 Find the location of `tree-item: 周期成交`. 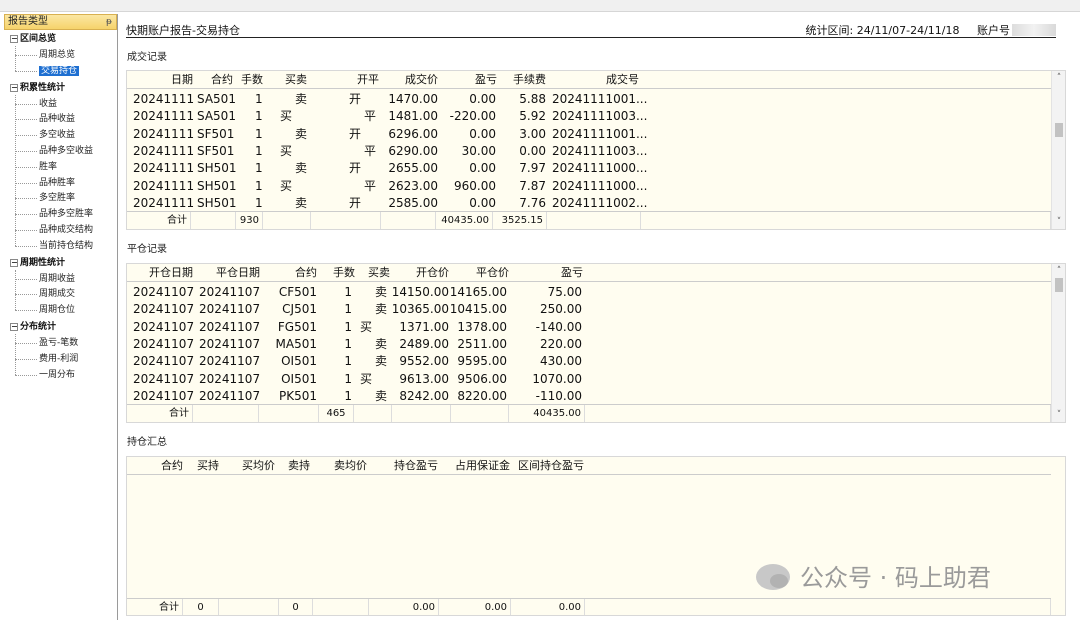

tree-item: 周期成交 is located at coordinates (57, 294).